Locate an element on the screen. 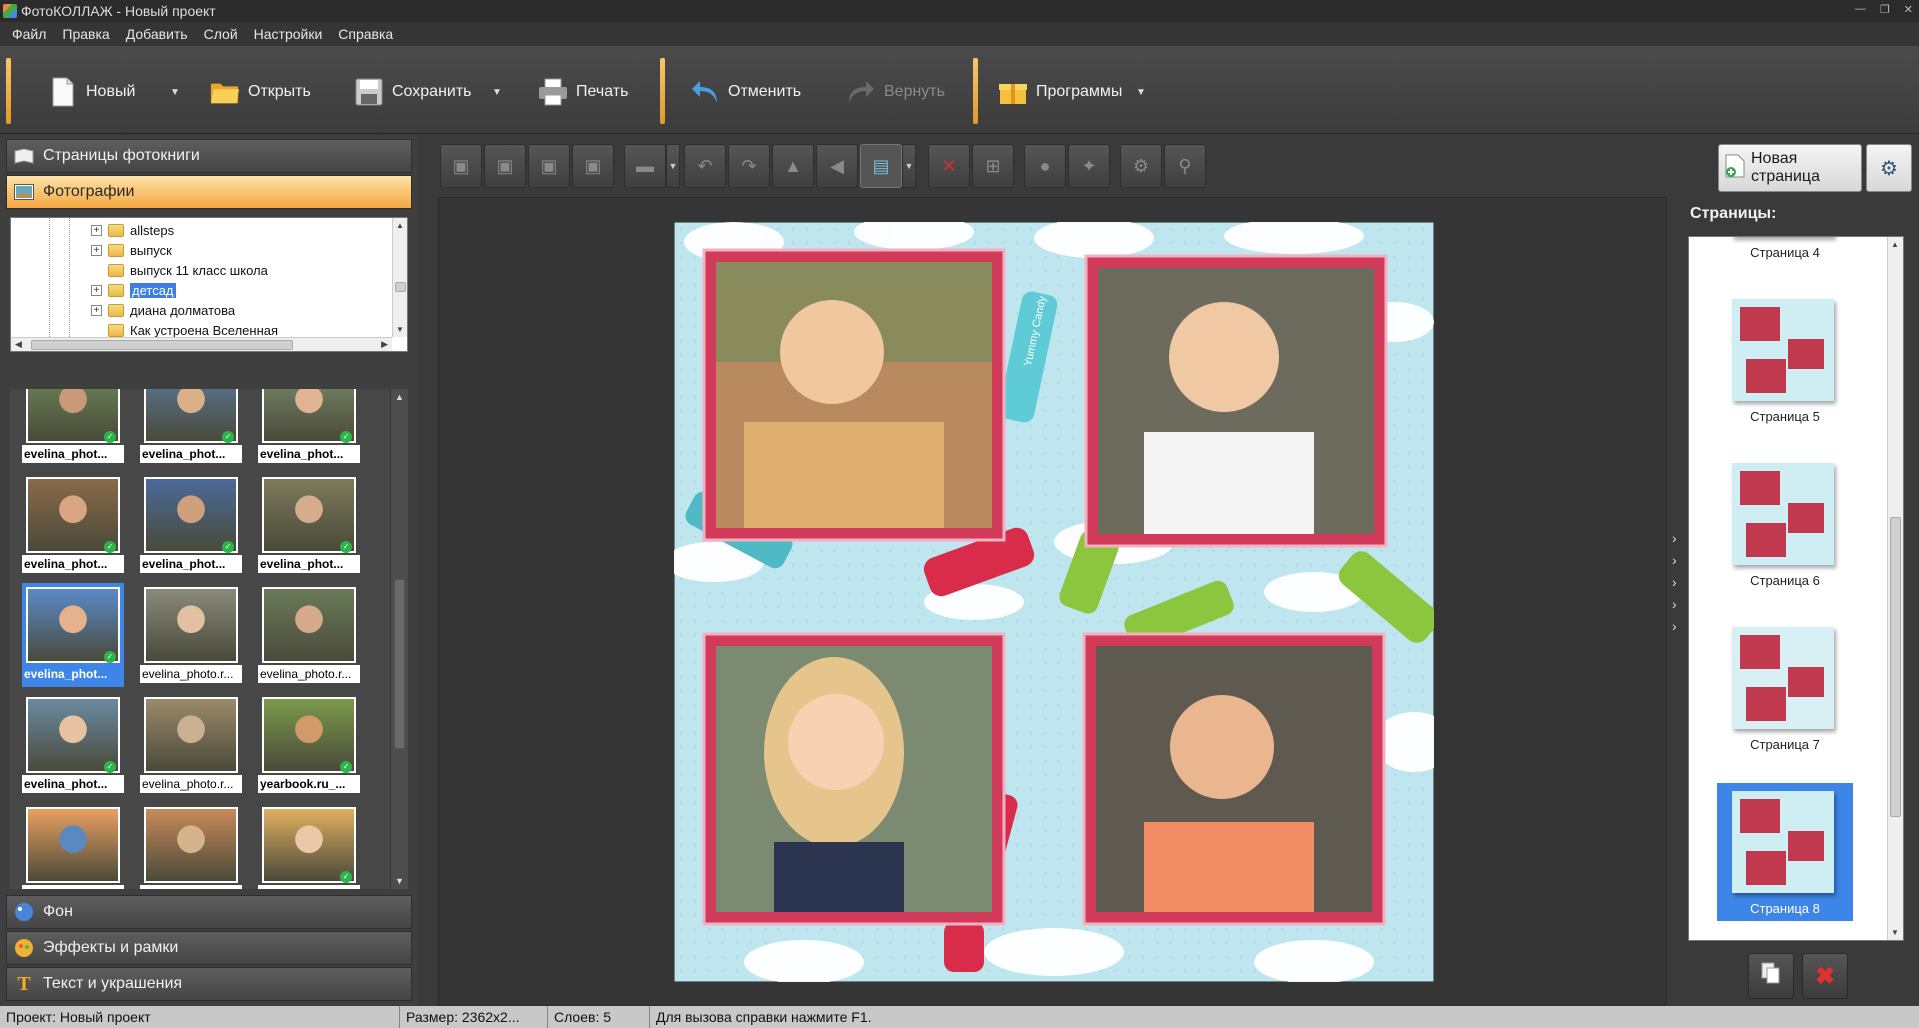 This screenshot has width=1919, height=1028. tree-folder-item: выпуск 11 класс школа is located at coordinates (179, 270).